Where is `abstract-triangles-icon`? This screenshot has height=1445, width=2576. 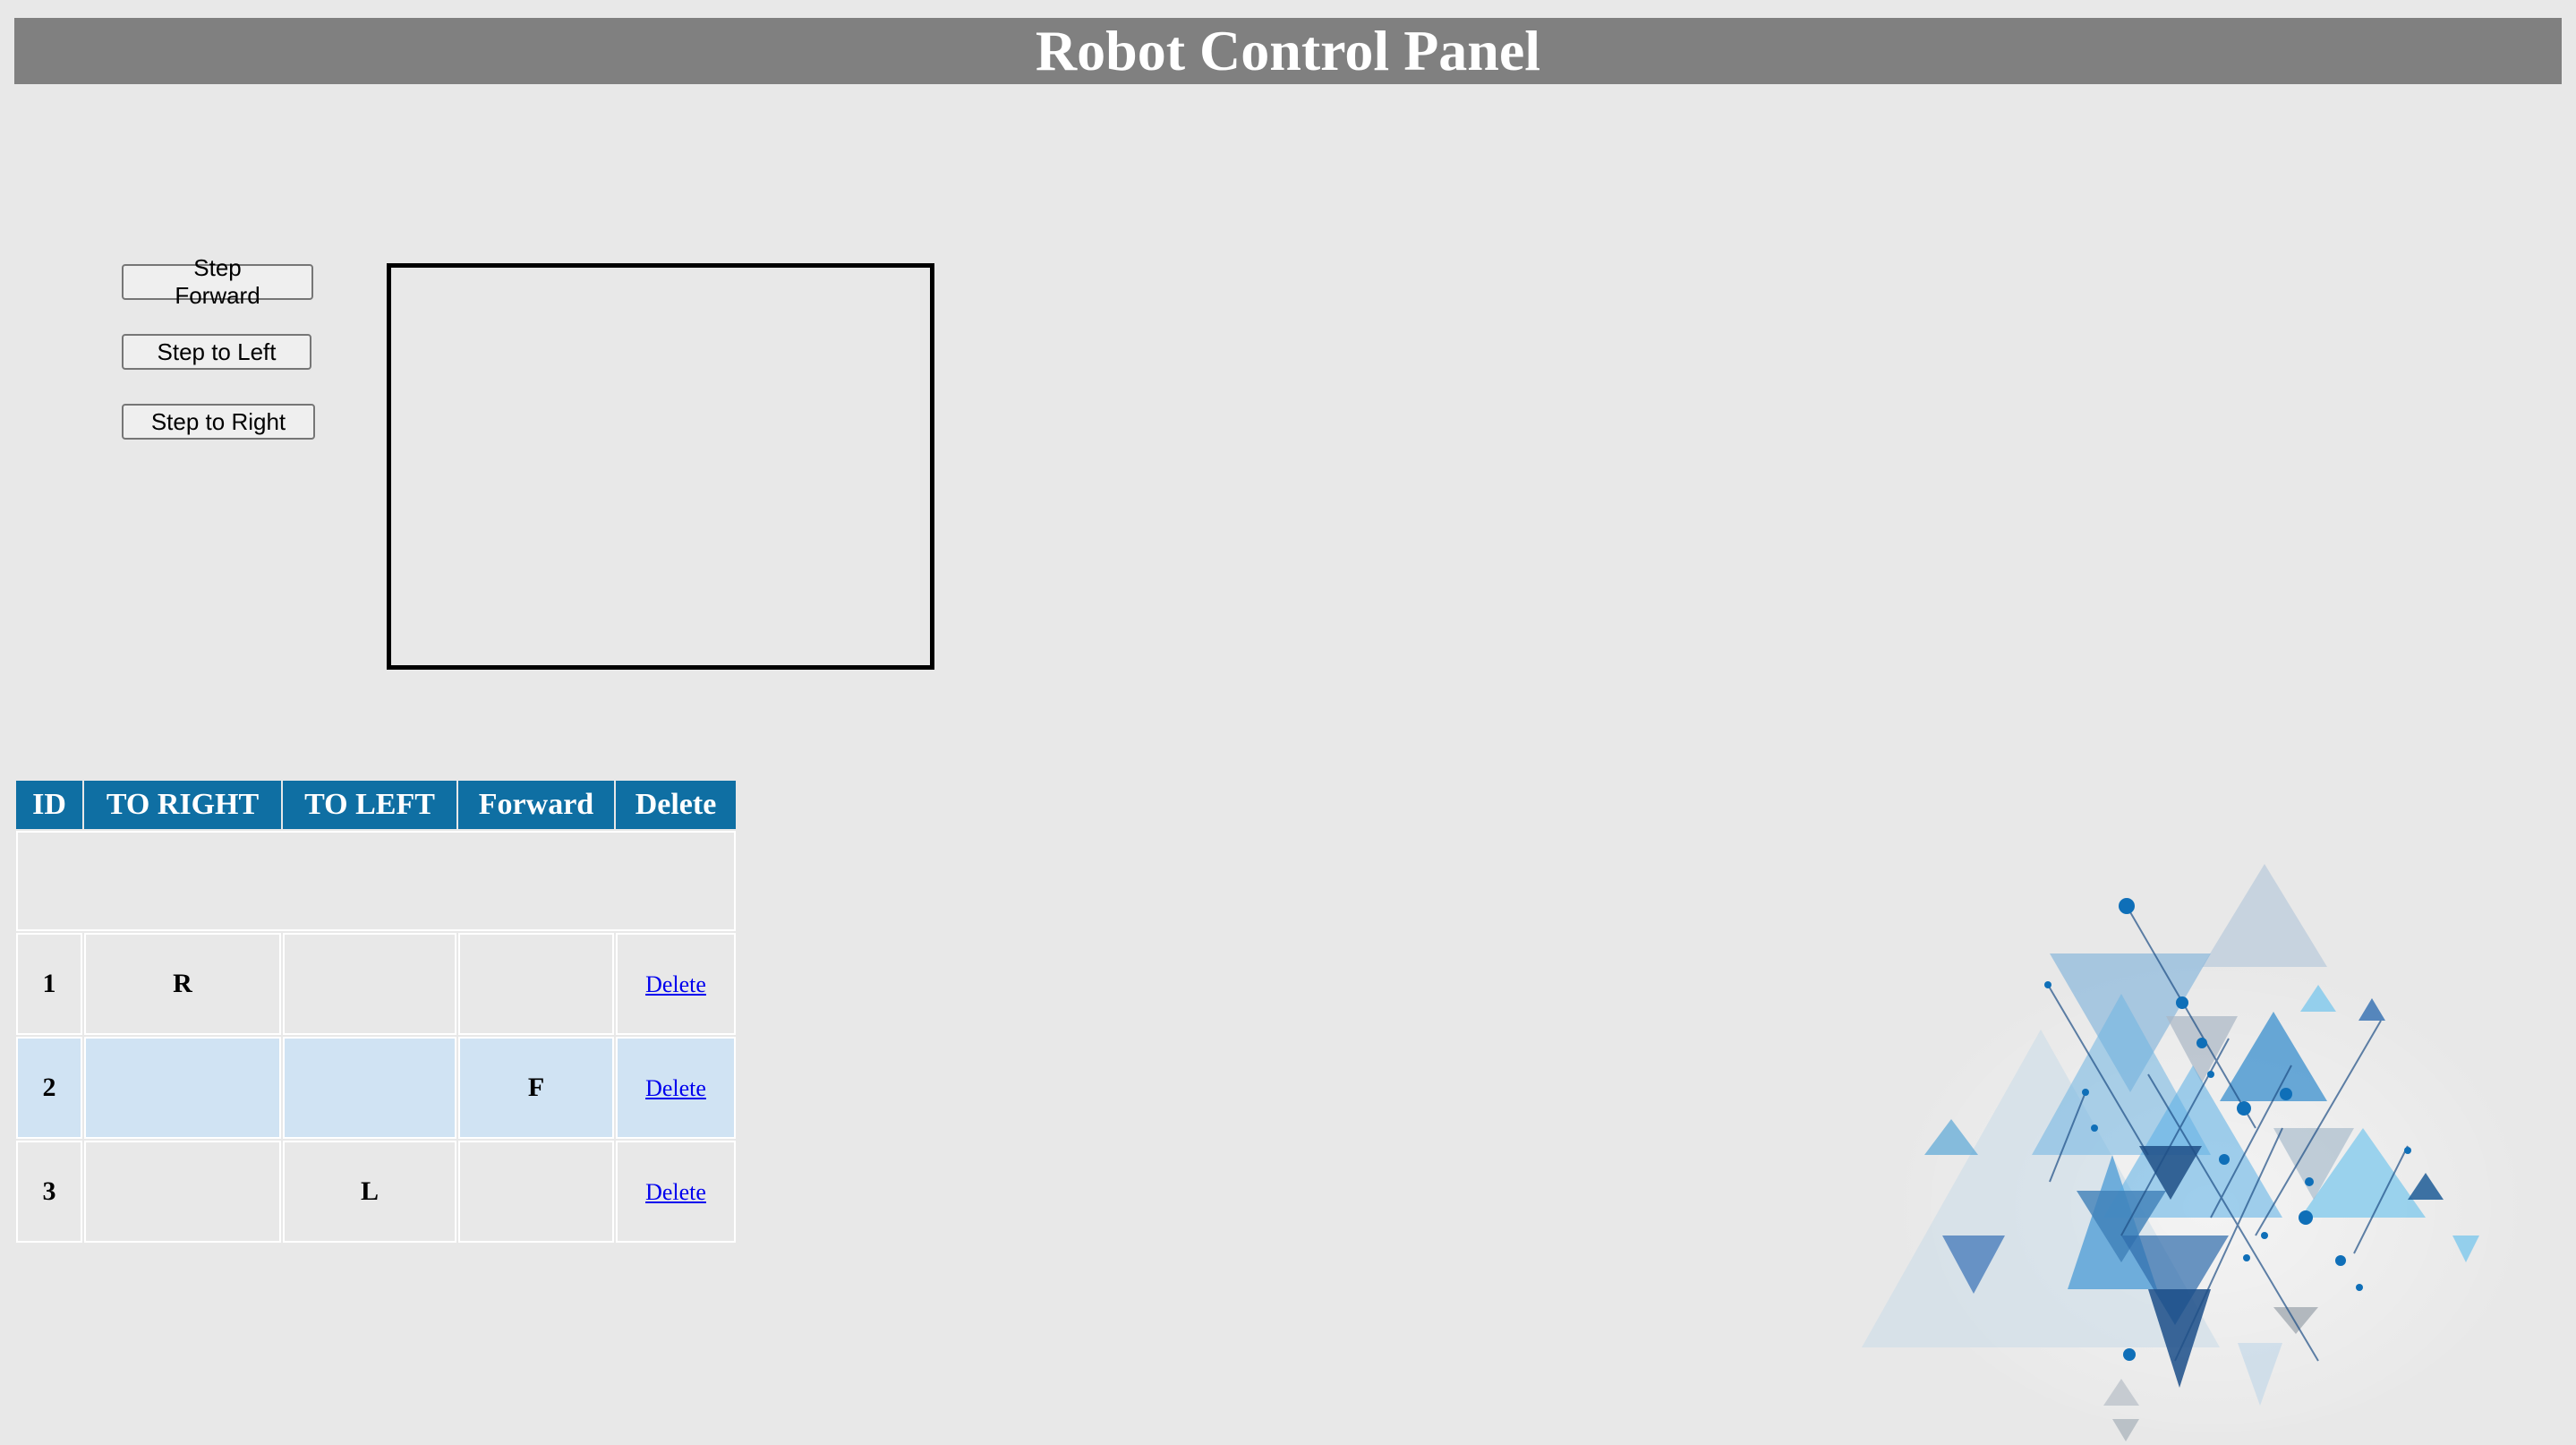
abstract-triangles-icon is located at coordinates (2197, 1152).